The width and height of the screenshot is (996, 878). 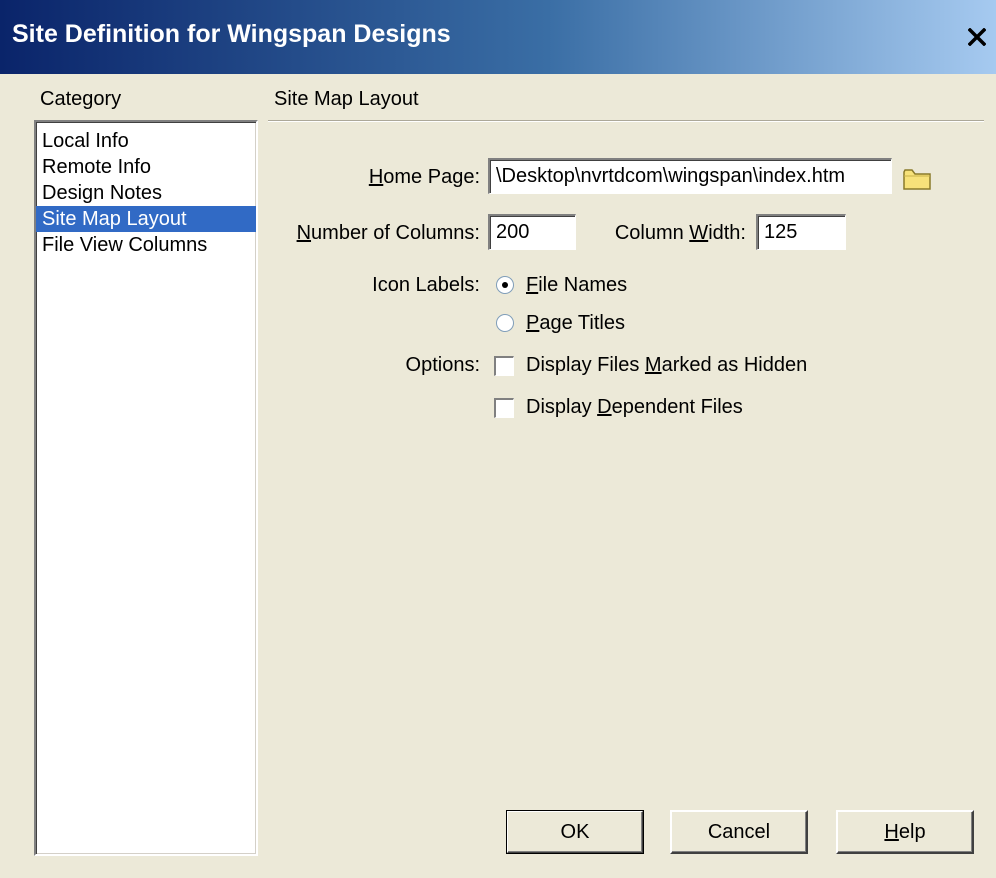 I want to click on close-button, so click(x=977, y=37).